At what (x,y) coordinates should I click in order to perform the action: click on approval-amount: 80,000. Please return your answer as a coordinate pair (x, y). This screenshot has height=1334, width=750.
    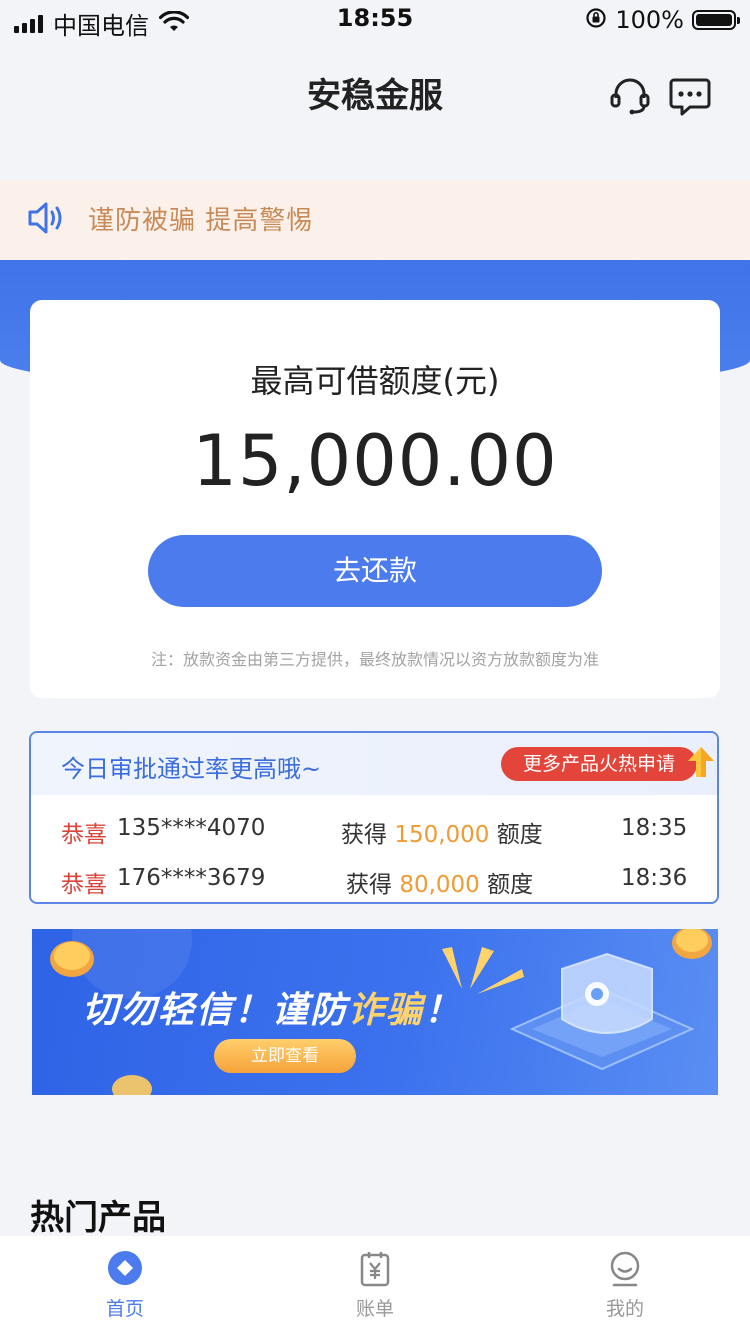
    Looking at the image, I should click on (439, 885).